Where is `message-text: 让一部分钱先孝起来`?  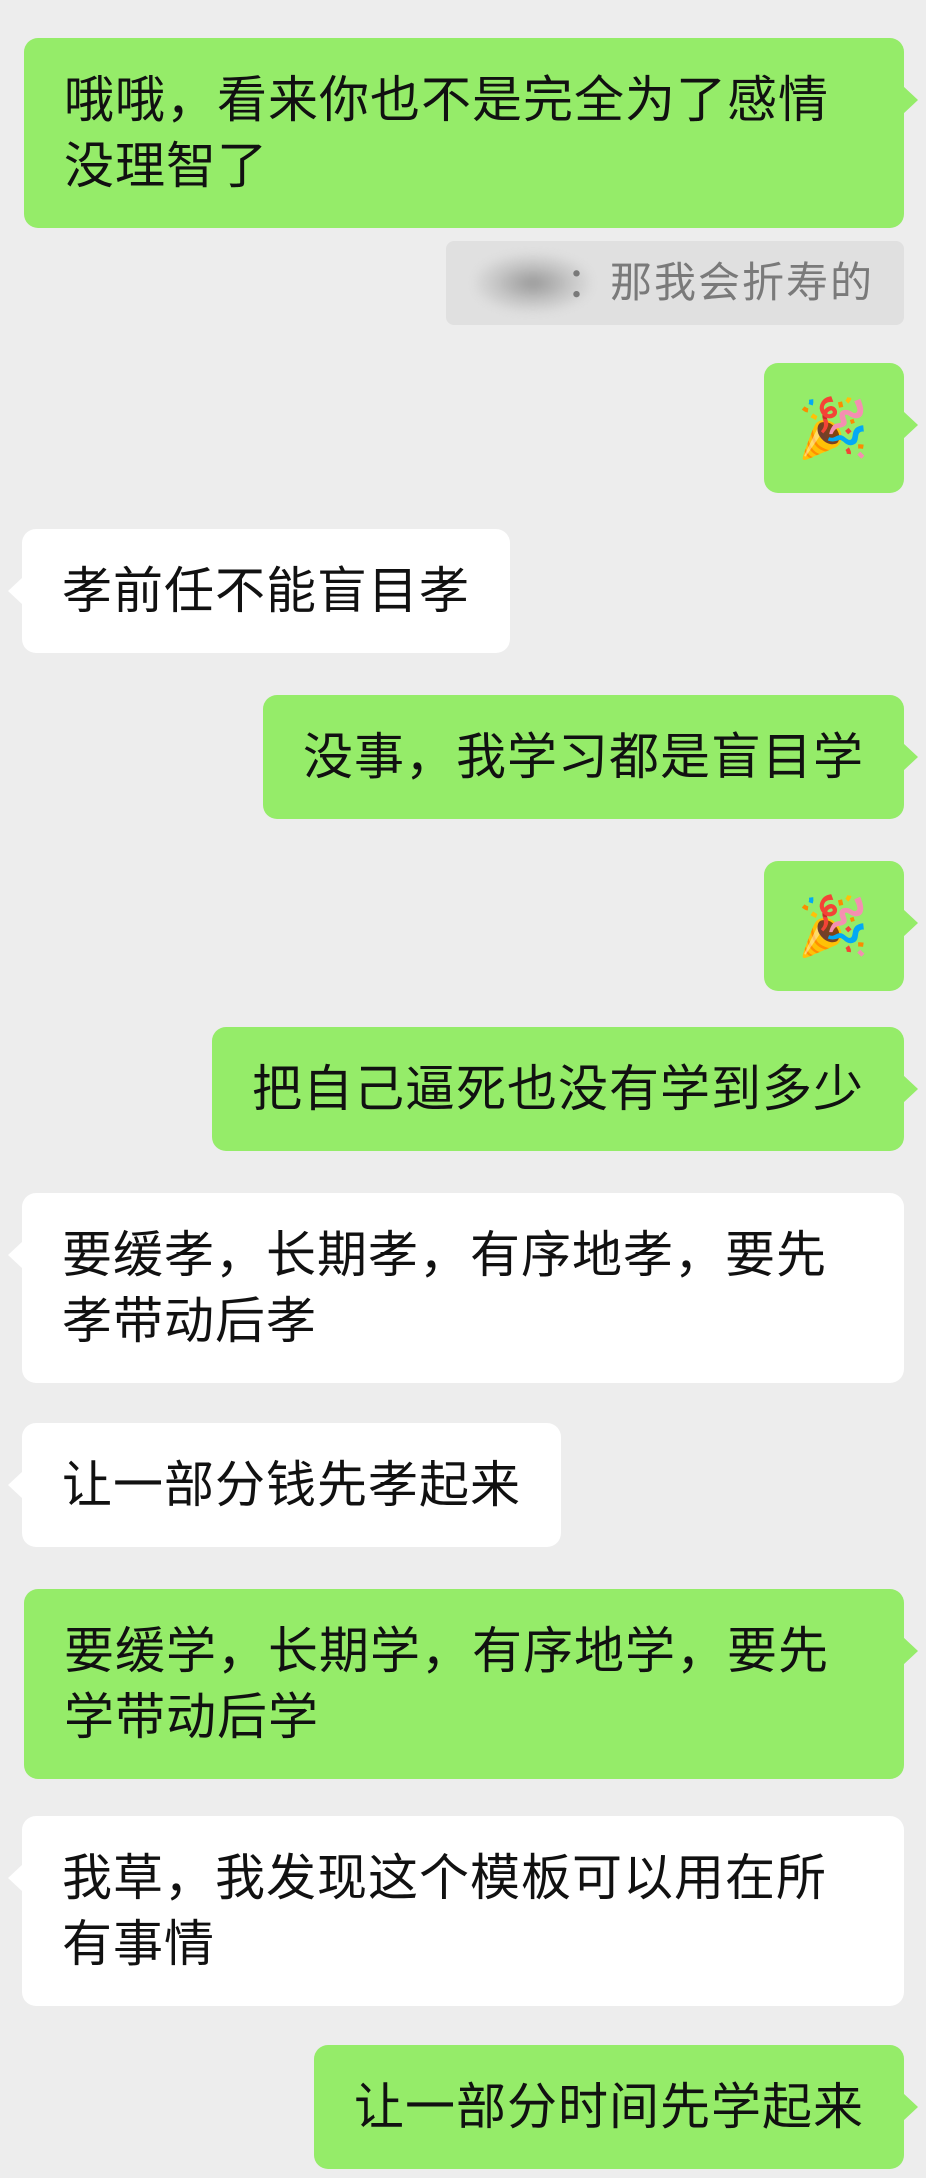
message-text: 让一部分钱先孝起来 is located at coordinates (291, 1485).